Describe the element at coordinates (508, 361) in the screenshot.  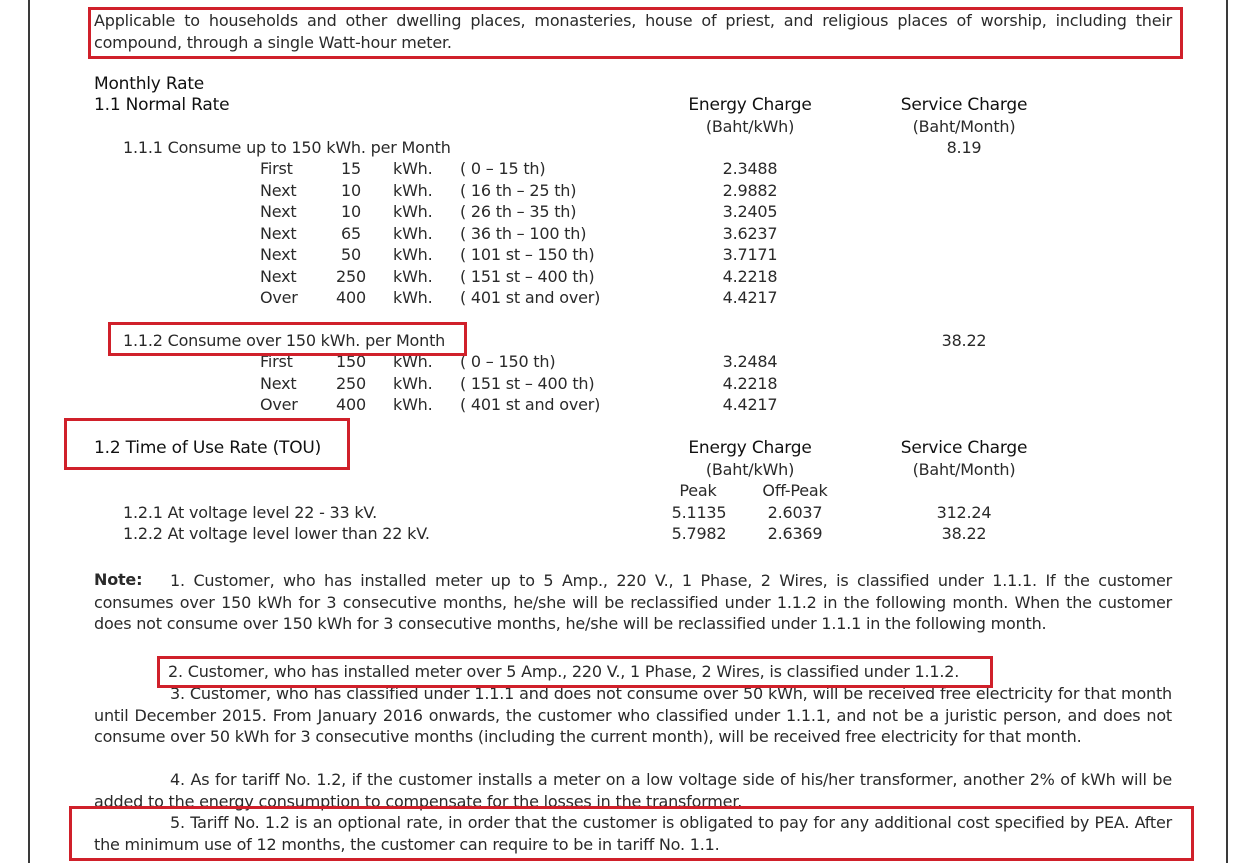
I see `tier-range: ( 0 – 150 th)` at that location.